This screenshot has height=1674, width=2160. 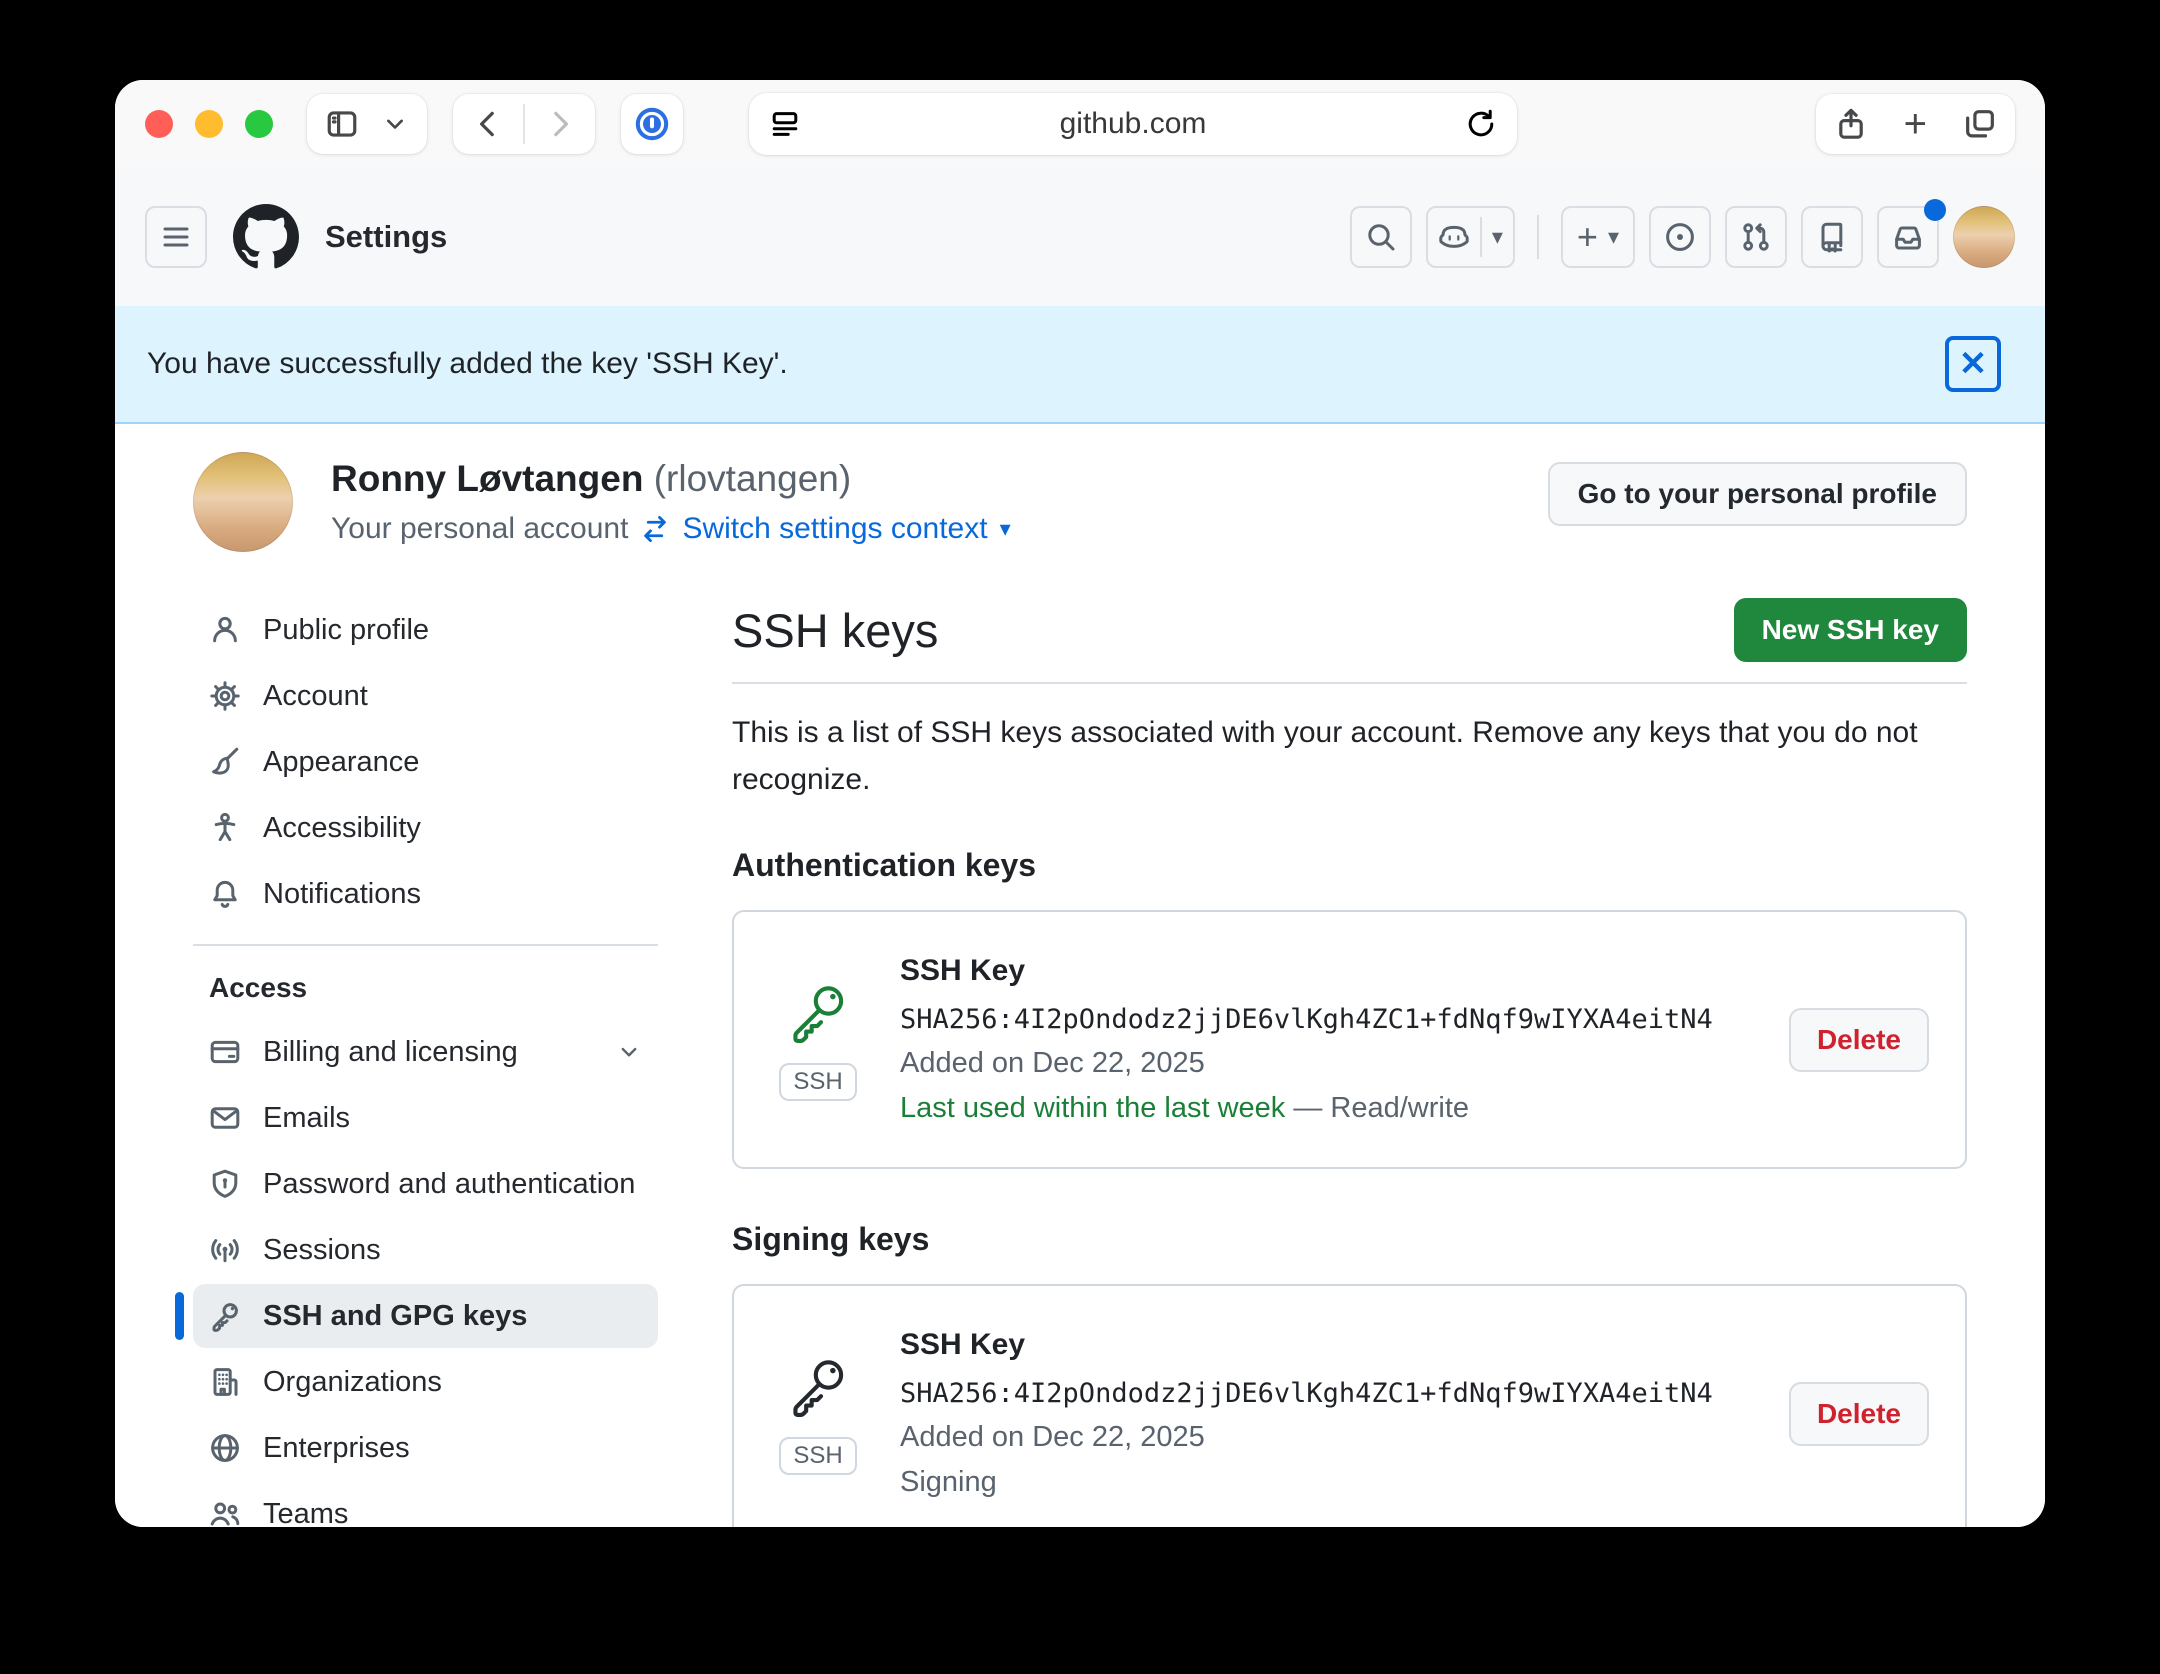 I want to click on github-header-actions: ▾ + ▾, so click(x=1682, y=233).